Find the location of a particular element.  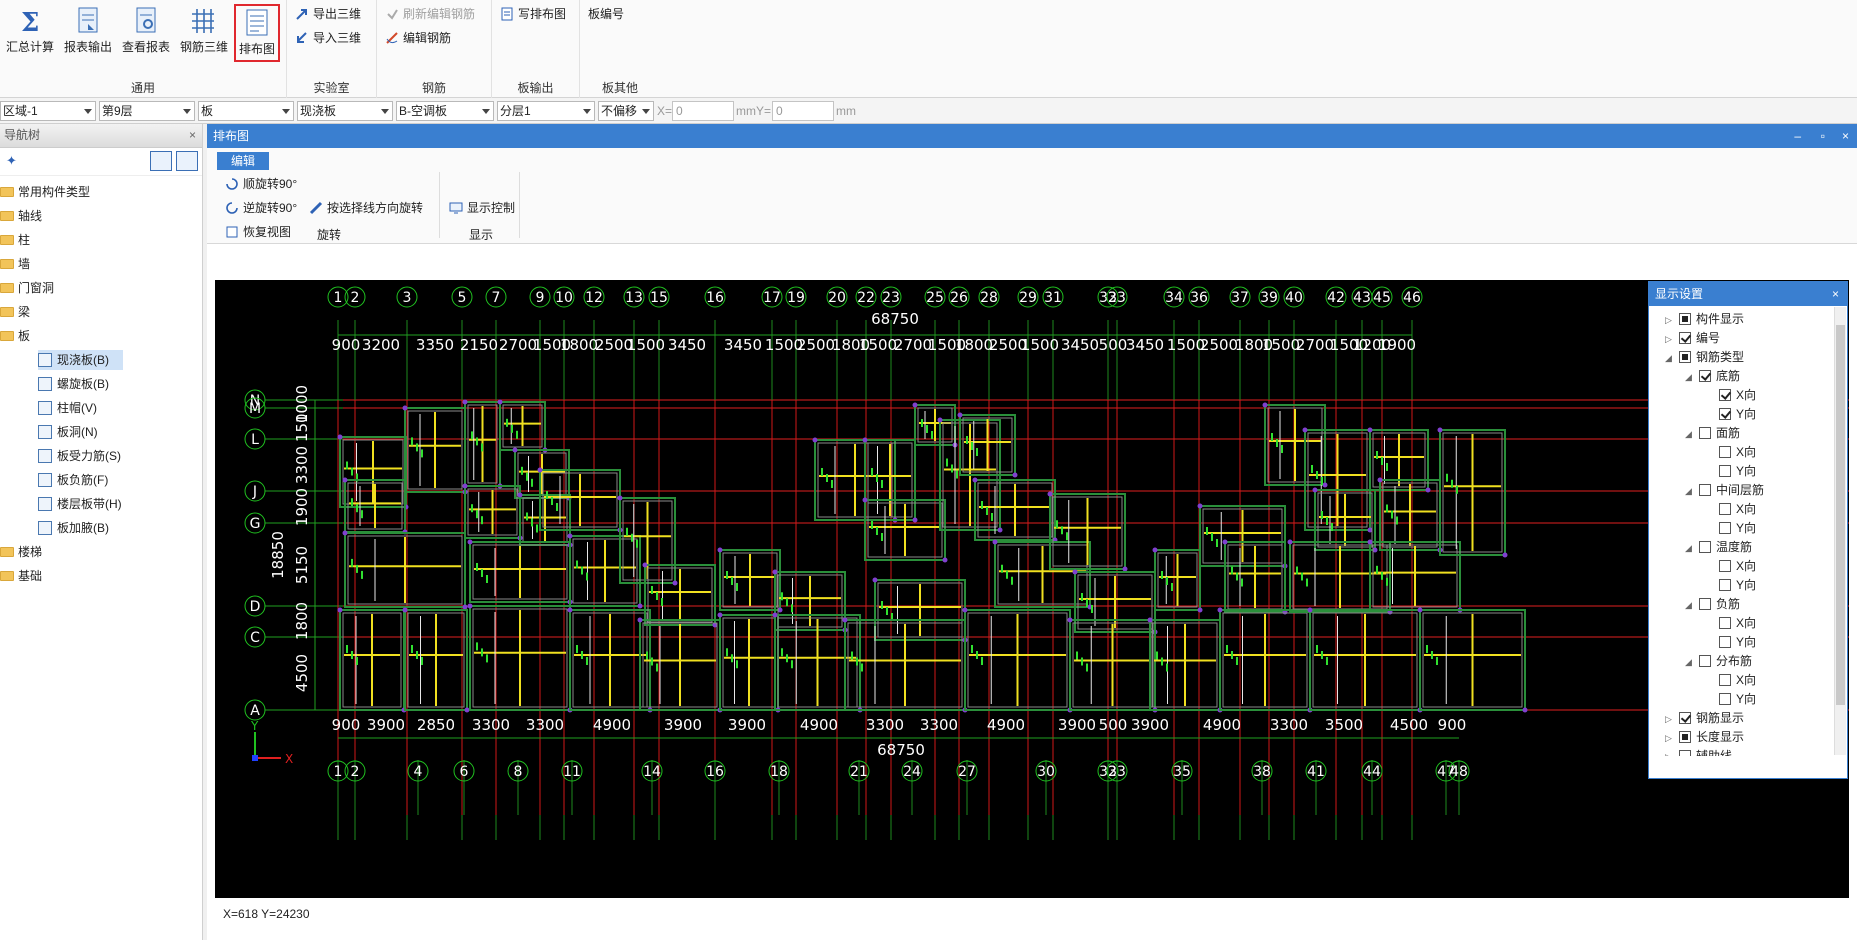

nav-subitem-6: 楼层板带(H) is located at coordinates (80, 504).